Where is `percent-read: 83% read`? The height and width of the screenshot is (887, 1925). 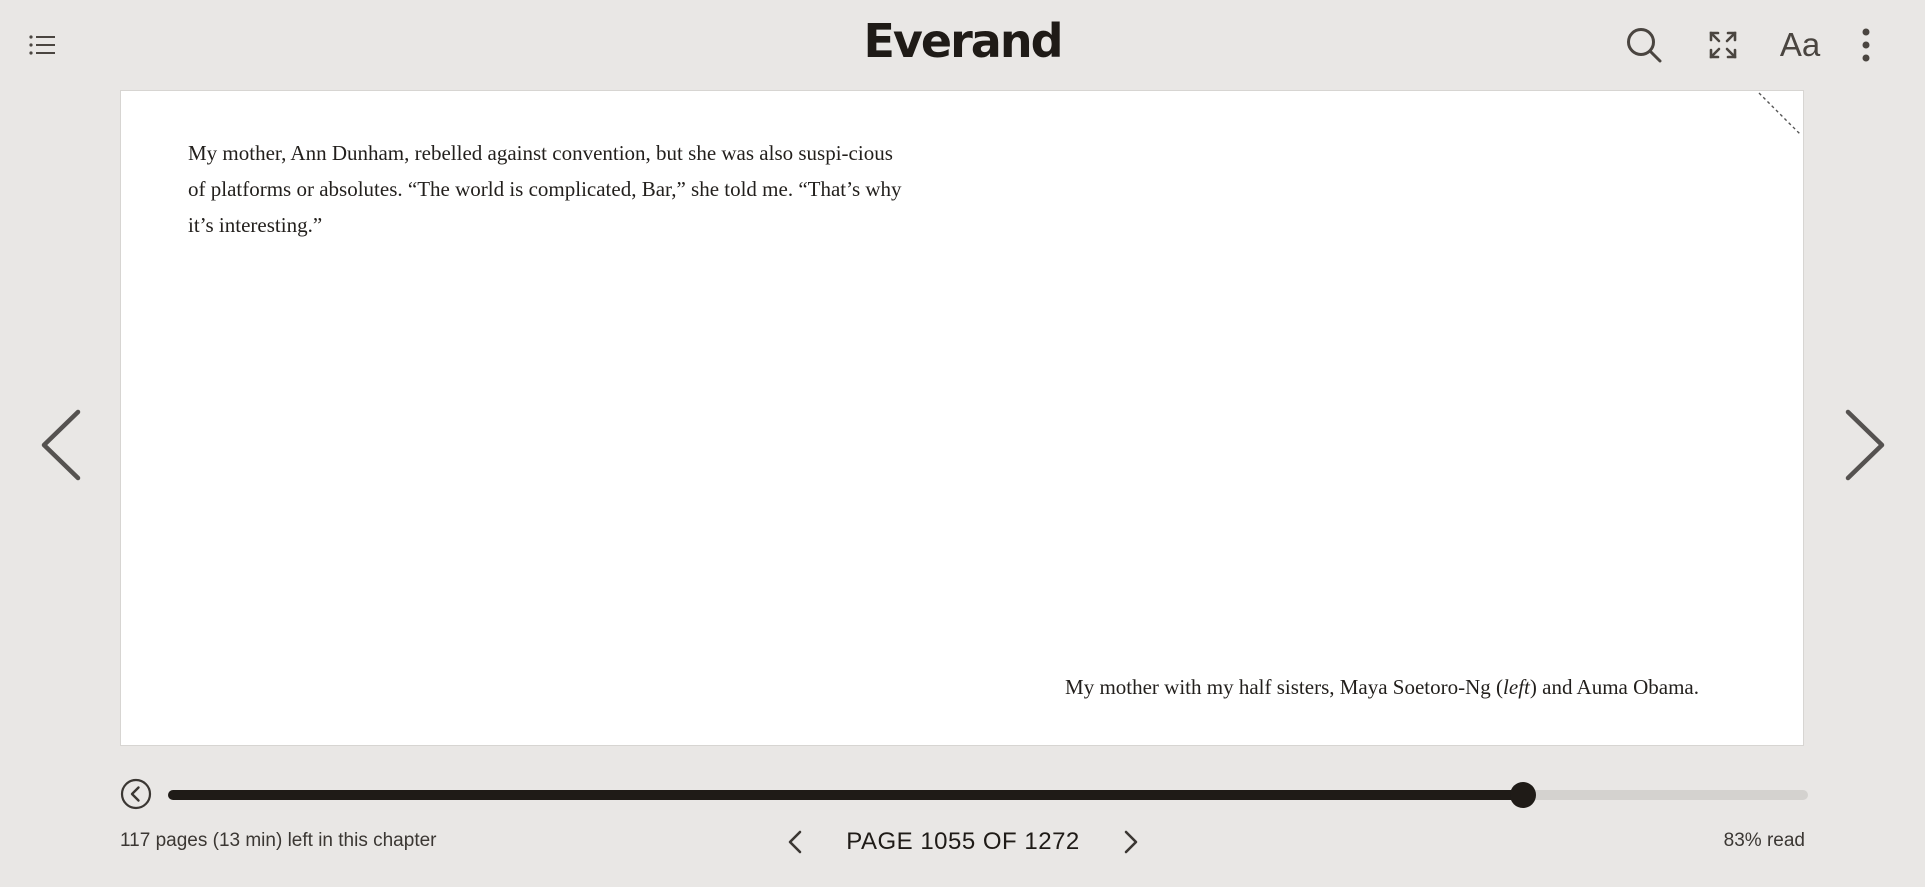 percent-read: 83% read is located at coordinates (1764, 840).